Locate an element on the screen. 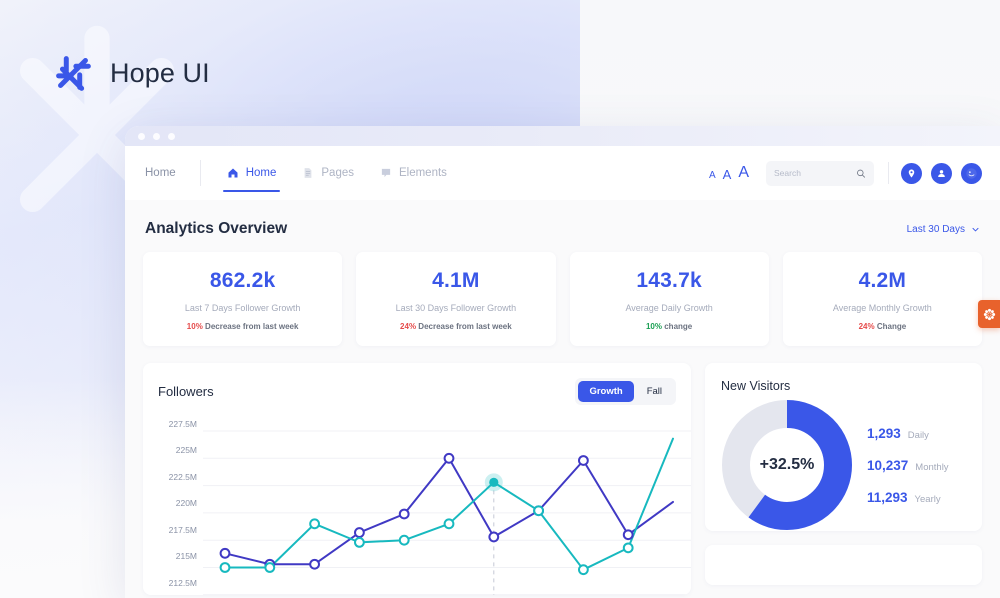  settings-tab-button is located at coordinates (989, 314).